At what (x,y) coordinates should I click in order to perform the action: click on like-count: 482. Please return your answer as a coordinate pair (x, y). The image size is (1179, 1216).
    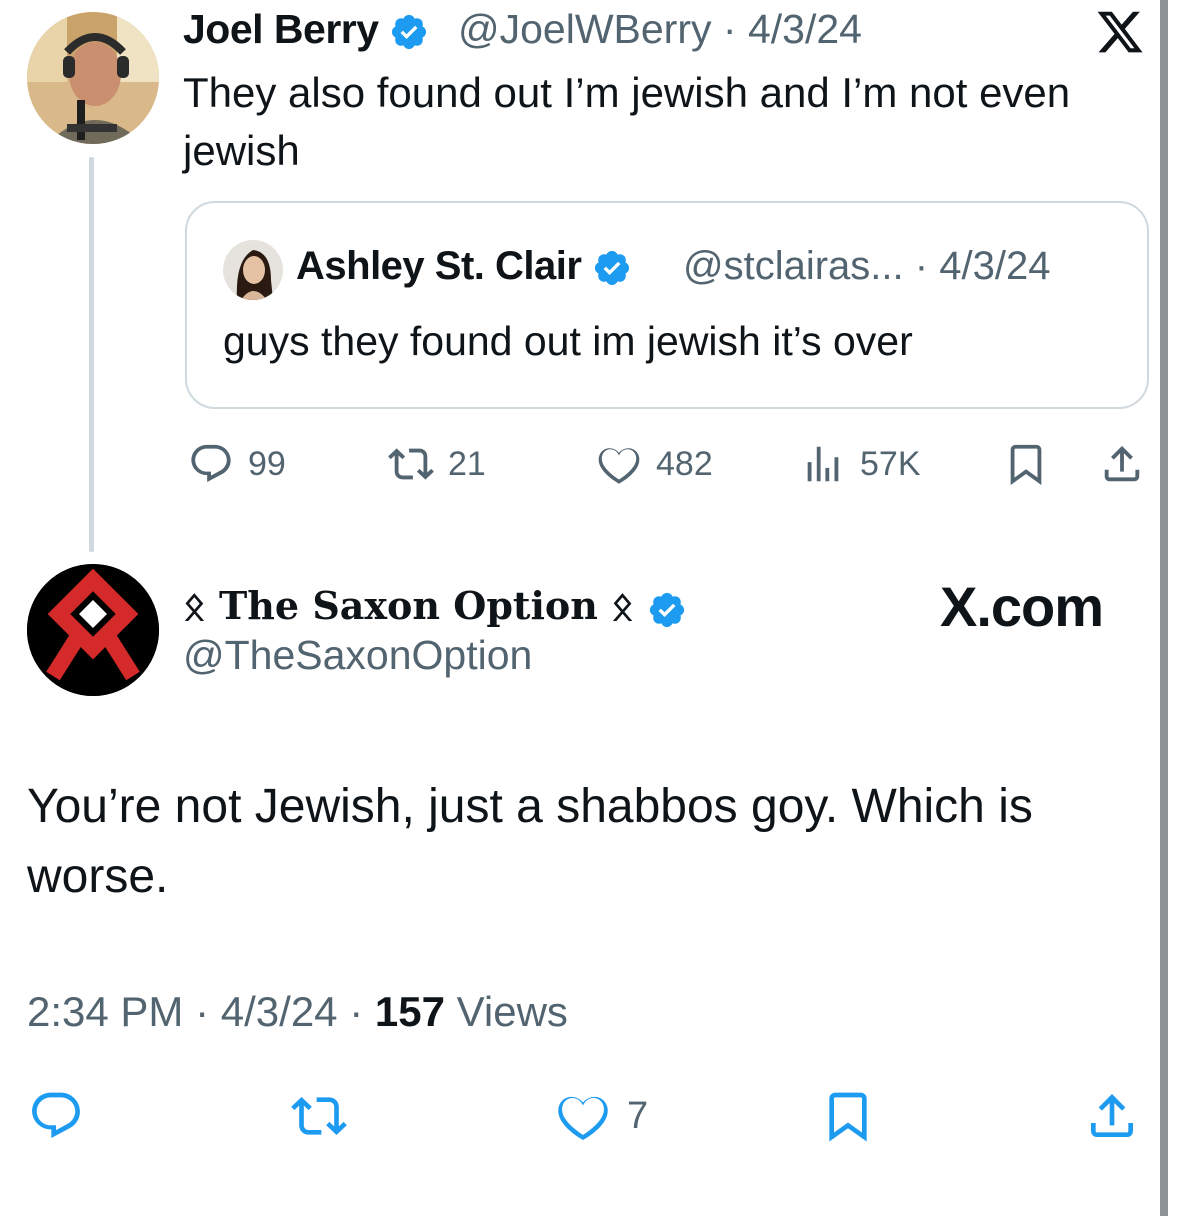
    Looking at the image, I should click on (684, 463).